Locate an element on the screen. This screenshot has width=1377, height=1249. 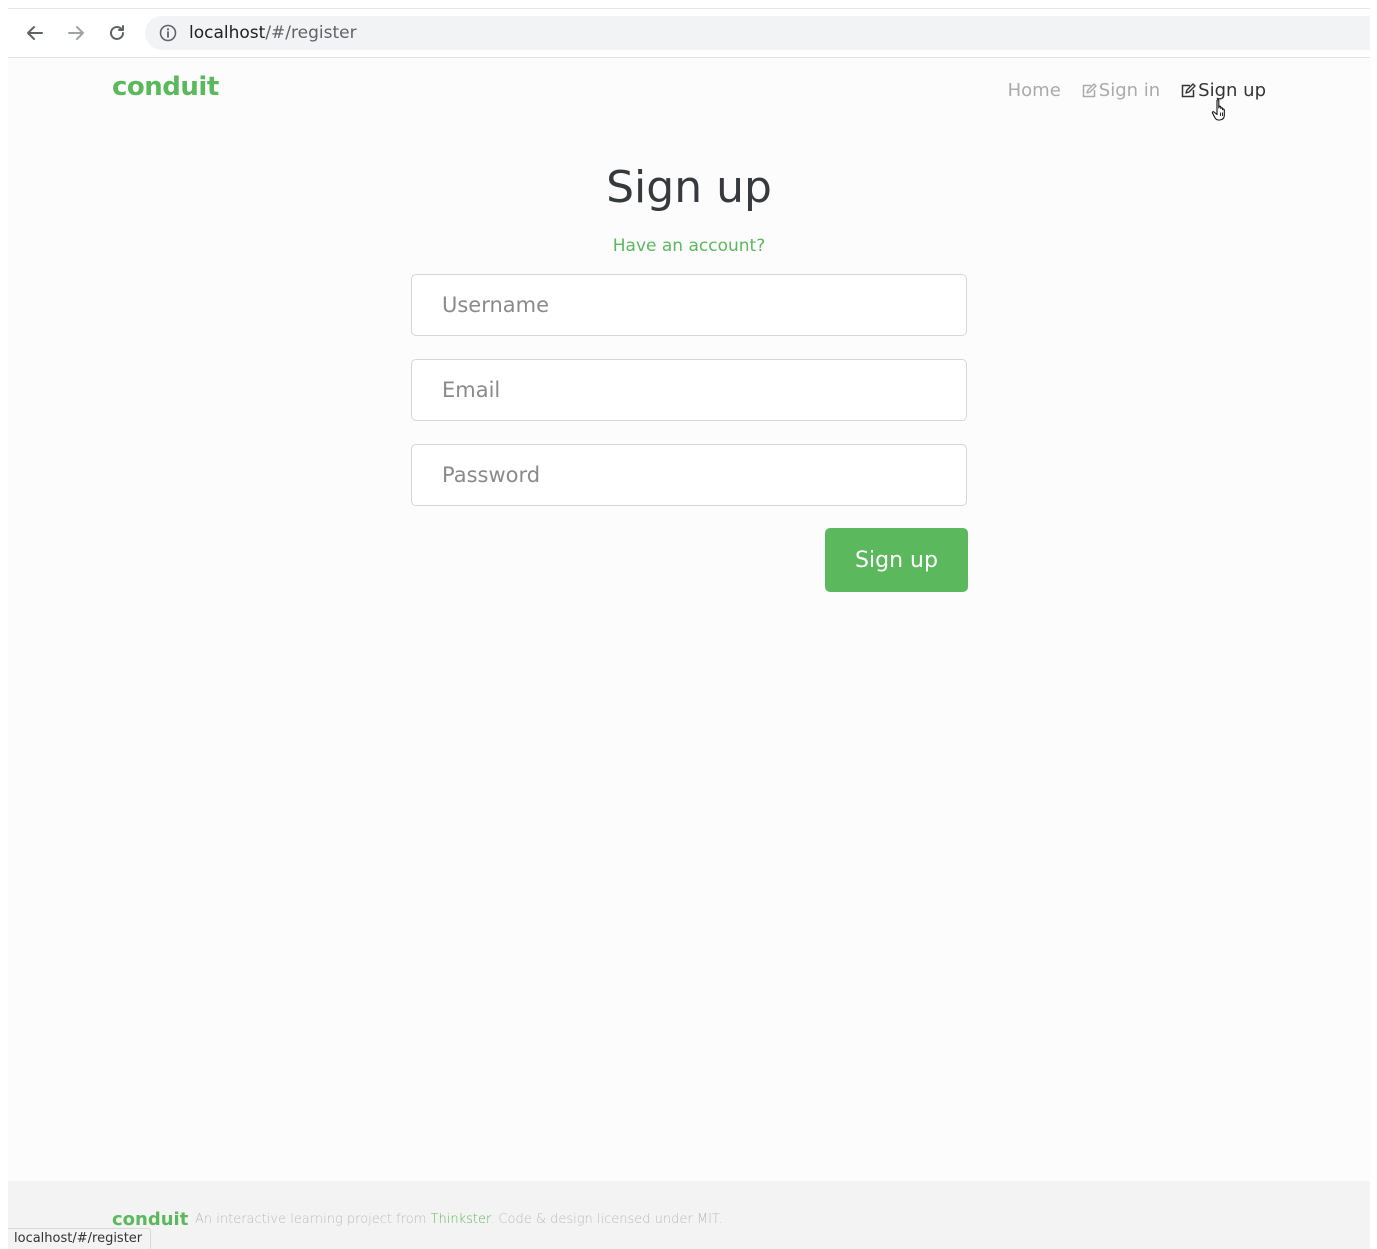
app-navbar: conduit Home Sign in Sign up is located at coordinates (689, 91).